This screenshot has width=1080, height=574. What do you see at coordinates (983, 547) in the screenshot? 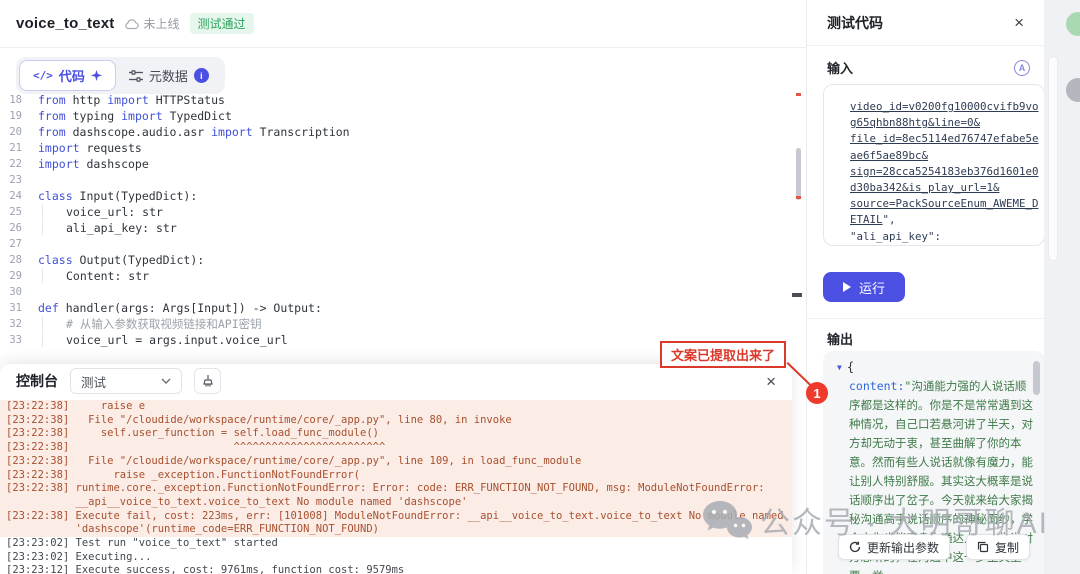
I see `copy-icon` at bounding box center [983, 547].